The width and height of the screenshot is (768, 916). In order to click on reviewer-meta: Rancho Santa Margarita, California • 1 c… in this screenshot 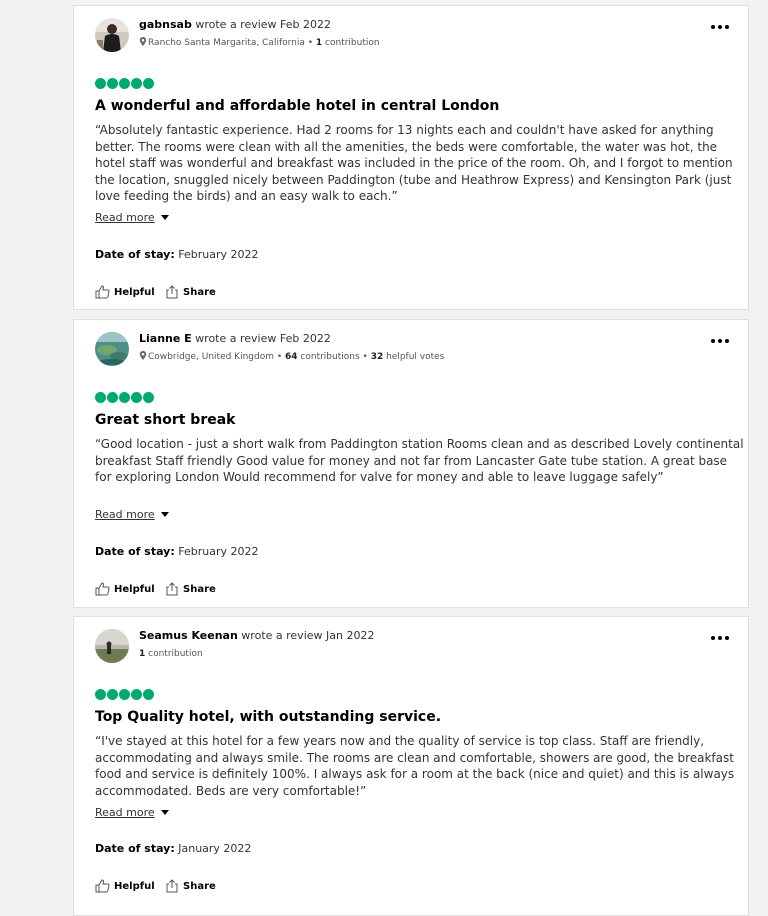, I will do `click(259, 43)`.